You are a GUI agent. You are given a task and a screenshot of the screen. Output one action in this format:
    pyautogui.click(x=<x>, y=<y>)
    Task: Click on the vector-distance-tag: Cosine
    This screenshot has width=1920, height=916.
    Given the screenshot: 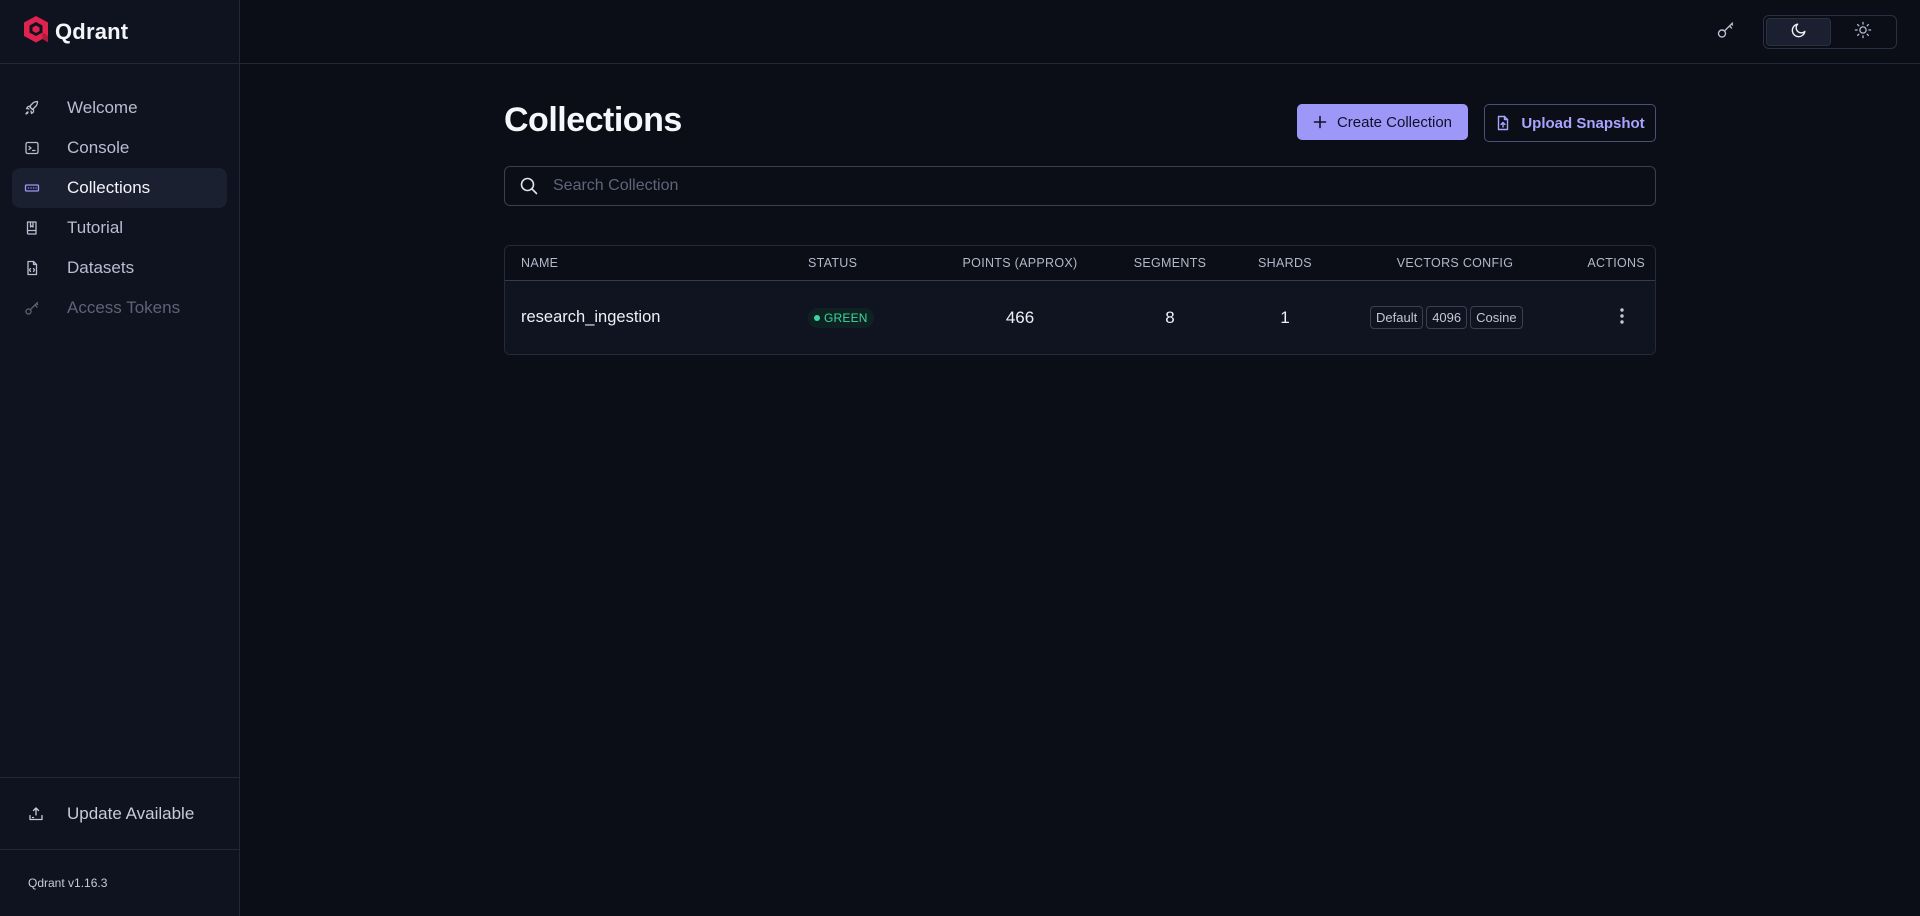 What is the action you would take?
    pyautogui.click(x=1496, y=317)
    